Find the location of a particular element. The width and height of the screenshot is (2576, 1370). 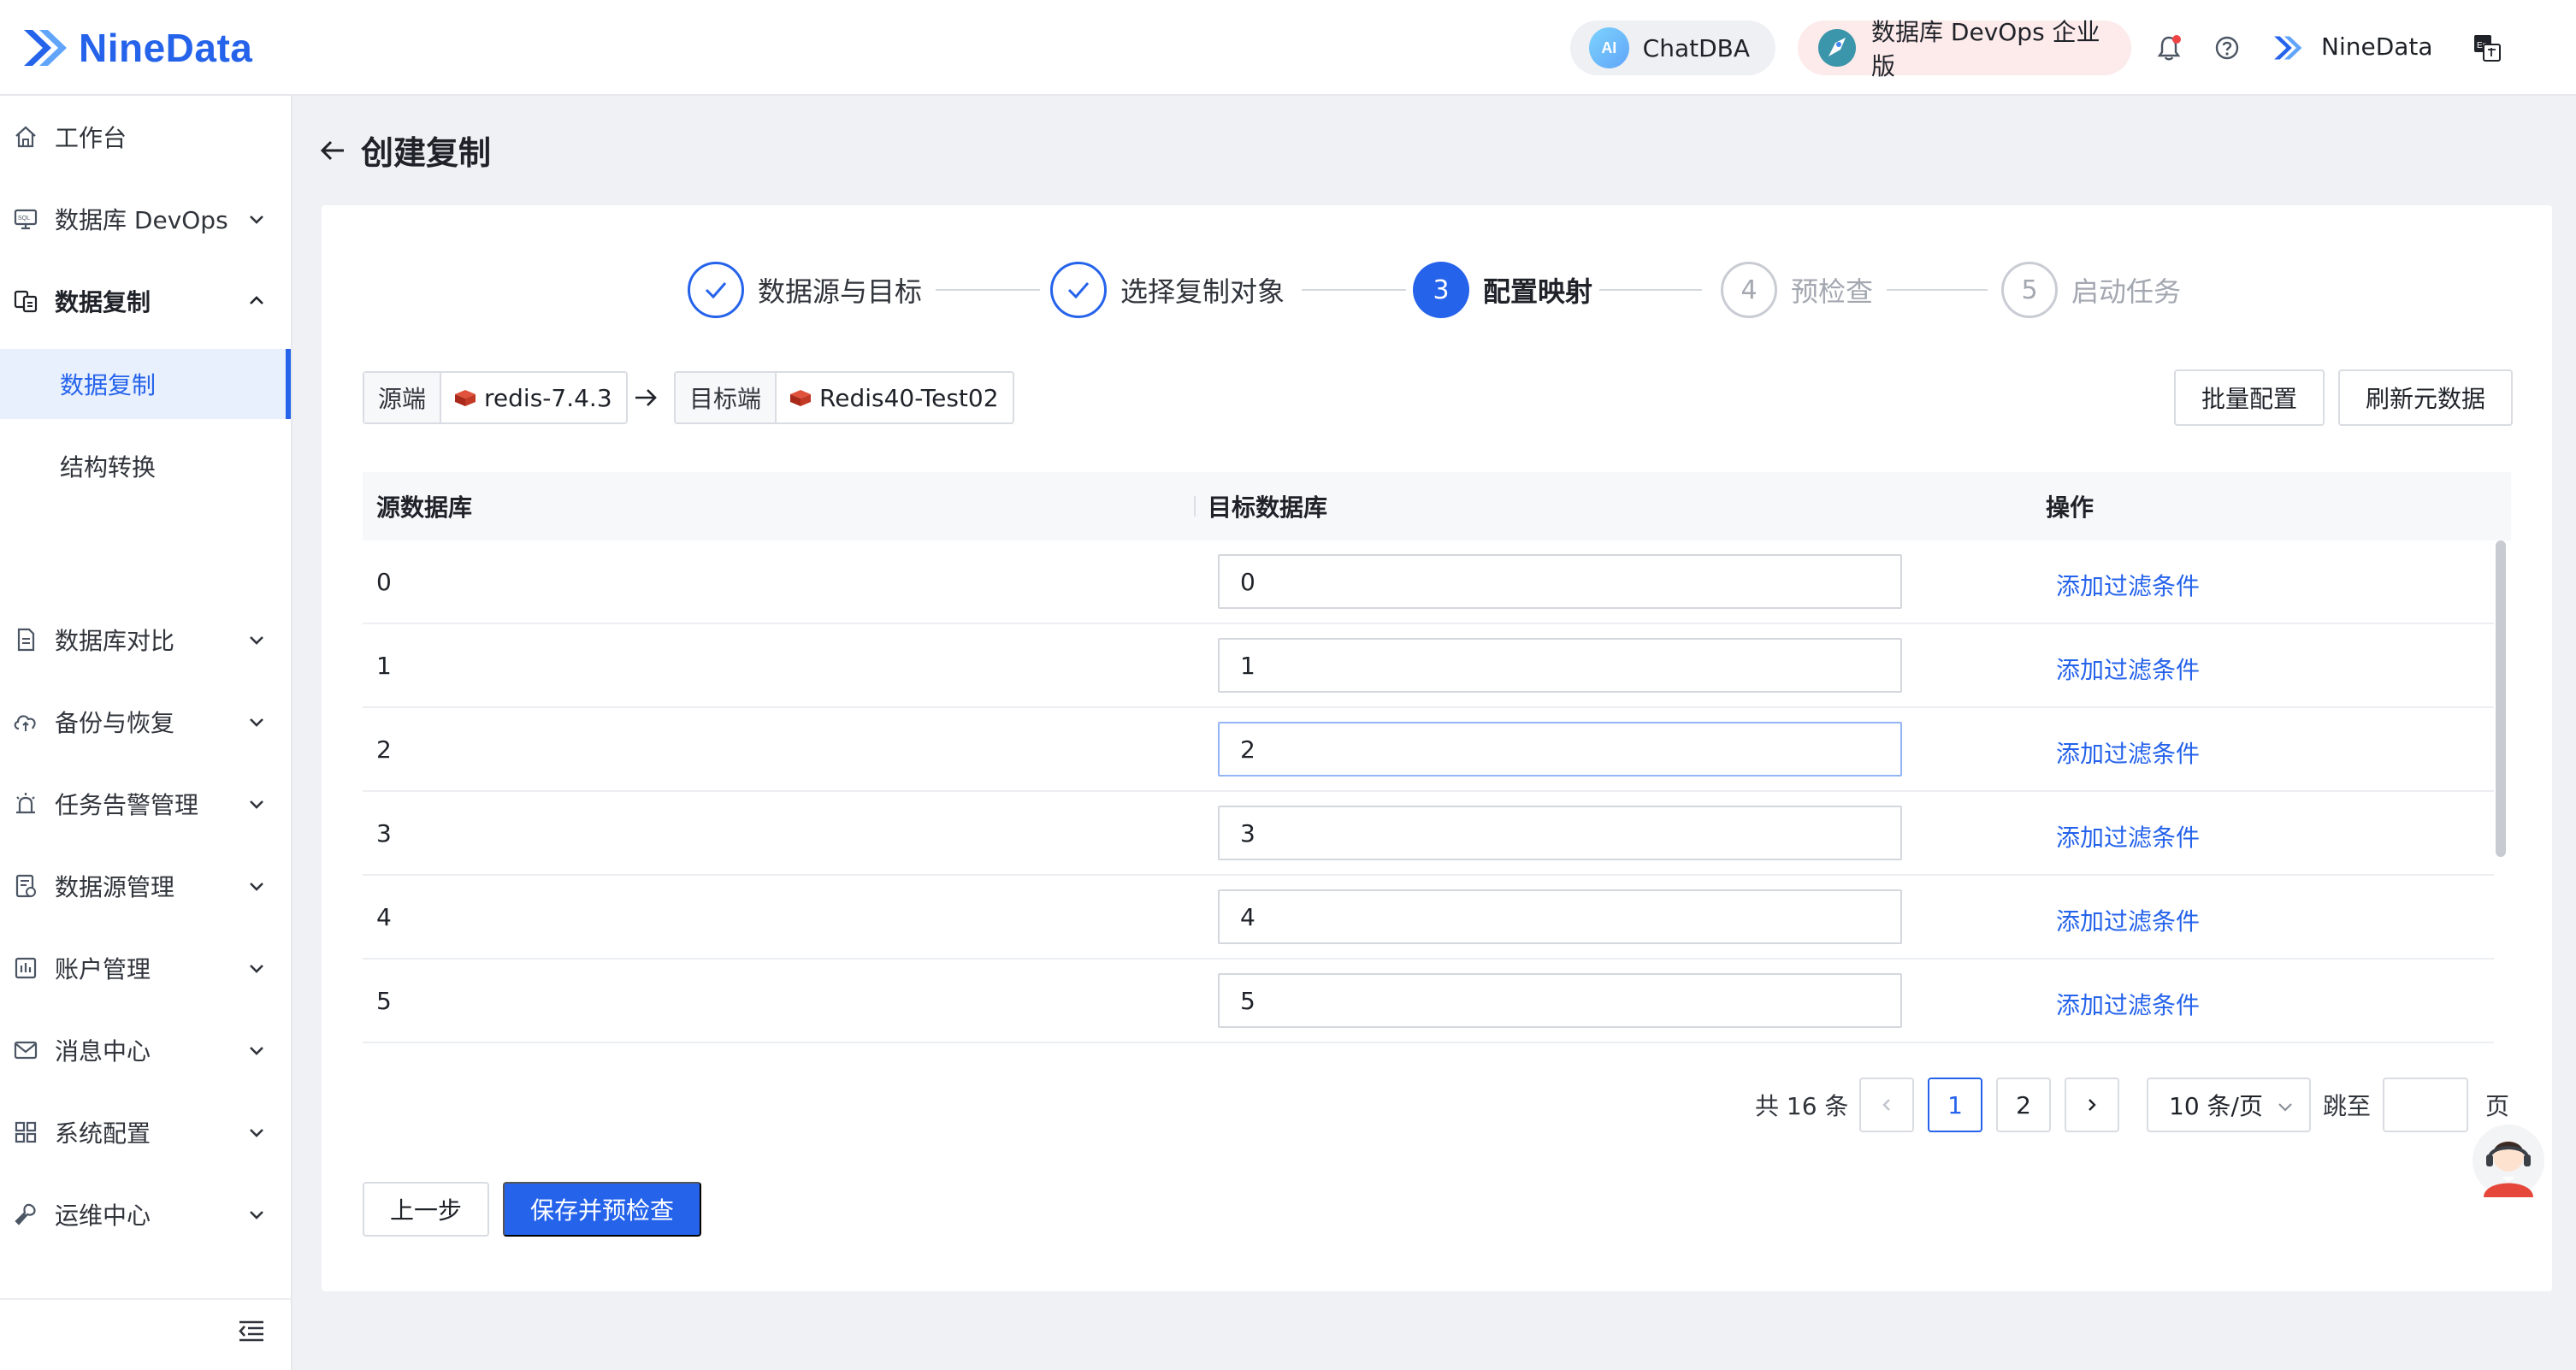

target-db-input: 1 is located at coordinates (1560, 665).